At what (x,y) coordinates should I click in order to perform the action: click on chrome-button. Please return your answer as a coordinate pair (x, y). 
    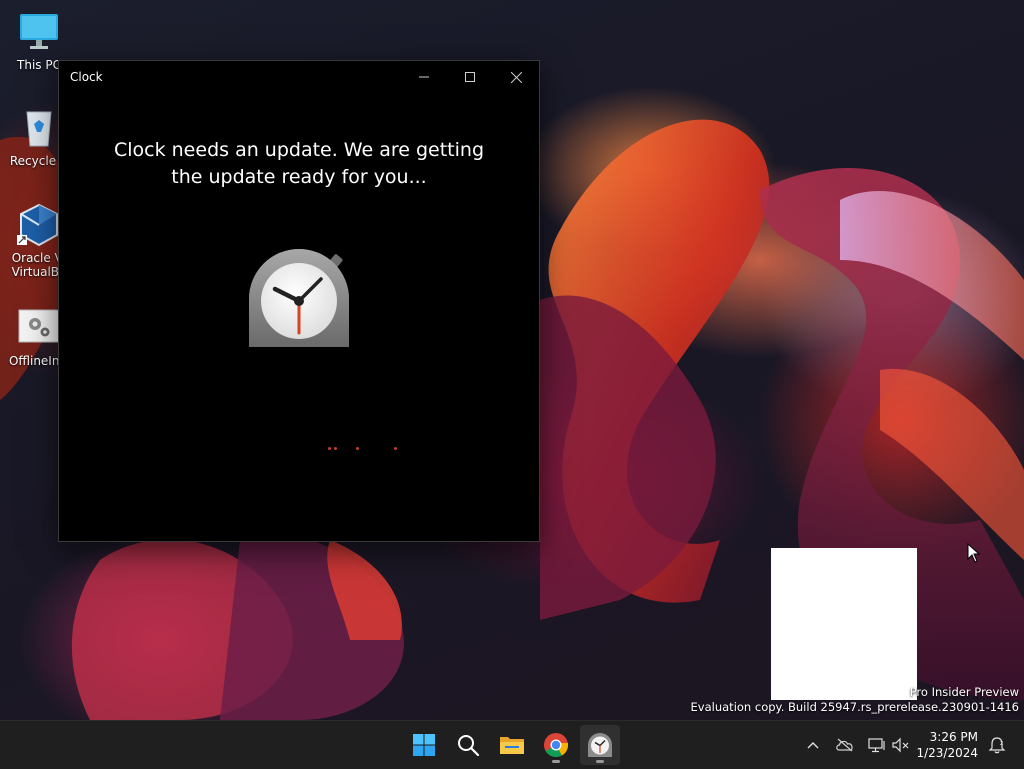
    Looking at the image, I should click on (556, 745).